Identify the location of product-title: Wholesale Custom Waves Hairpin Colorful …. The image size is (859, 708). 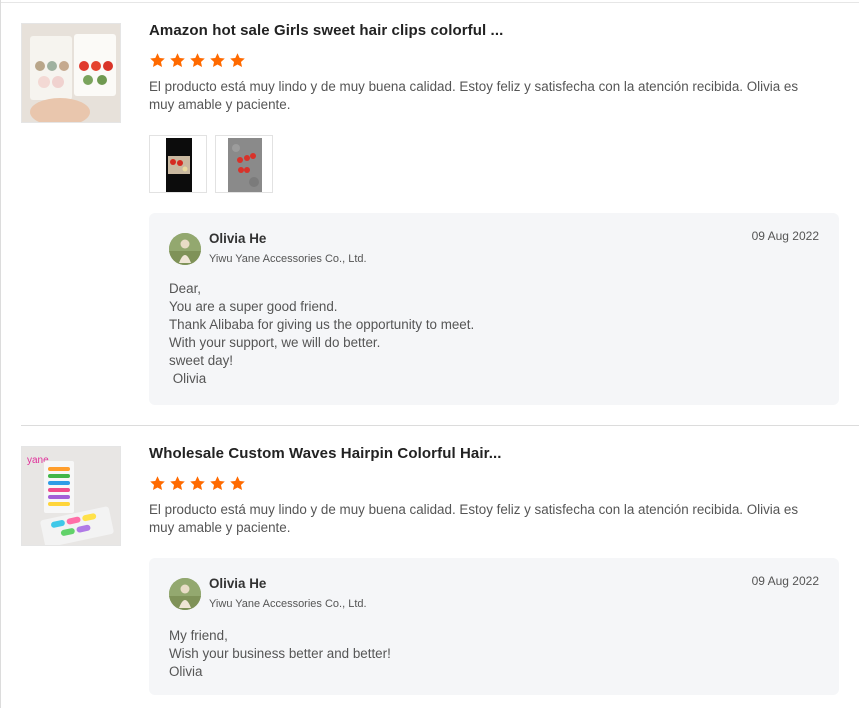
(325, 453).